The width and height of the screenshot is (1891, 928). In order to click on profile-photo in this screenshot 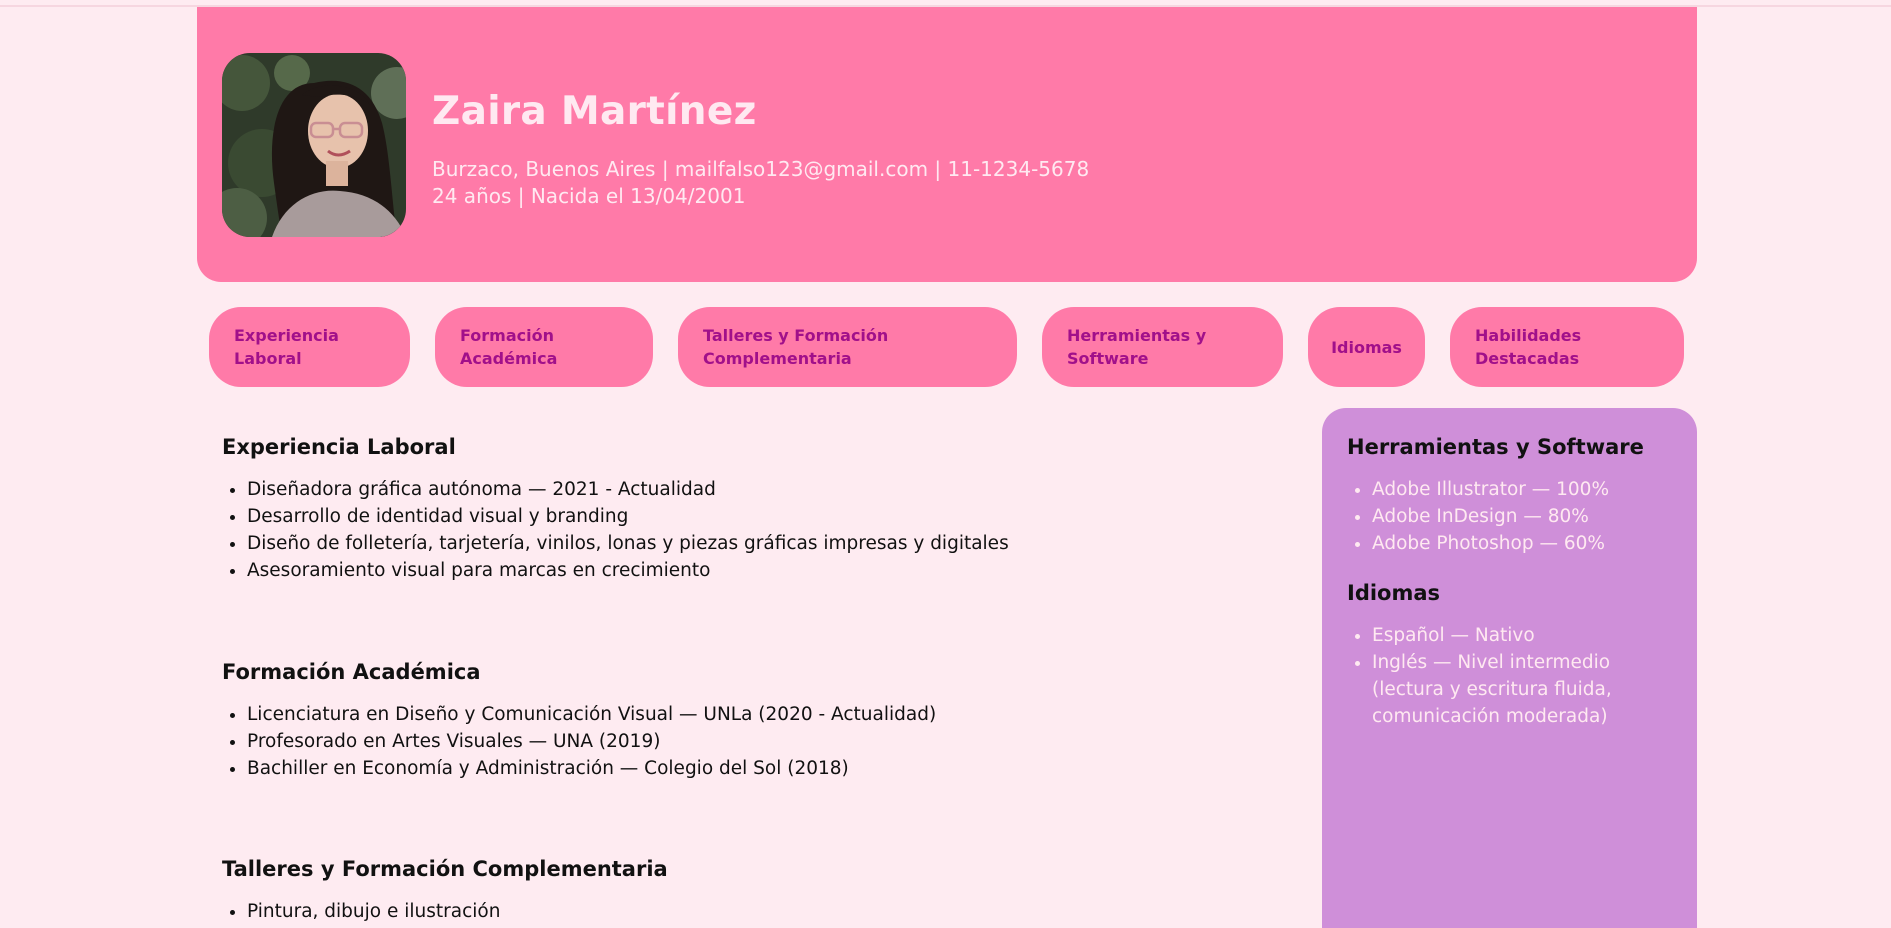, I will do `click(314, 145)`.